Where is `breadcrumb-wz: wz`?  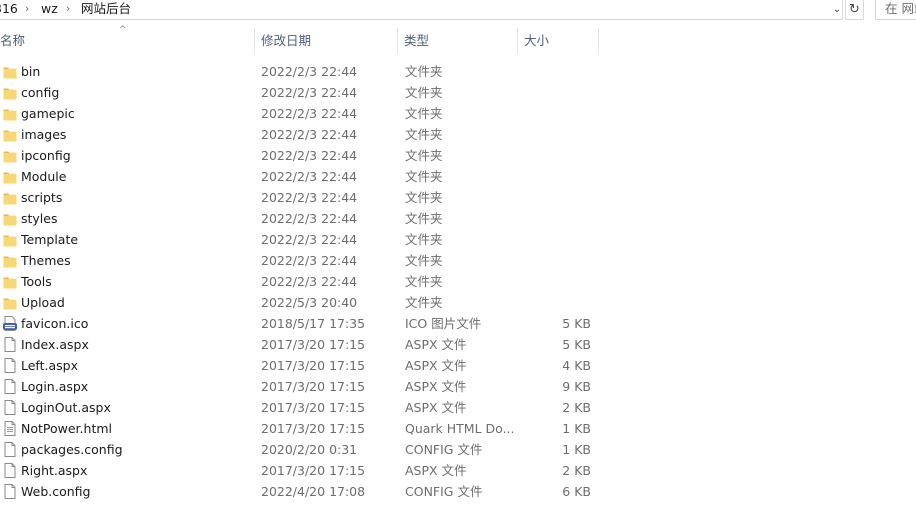
breadcrumb-wz: wz is located at coordinates (49, 9).